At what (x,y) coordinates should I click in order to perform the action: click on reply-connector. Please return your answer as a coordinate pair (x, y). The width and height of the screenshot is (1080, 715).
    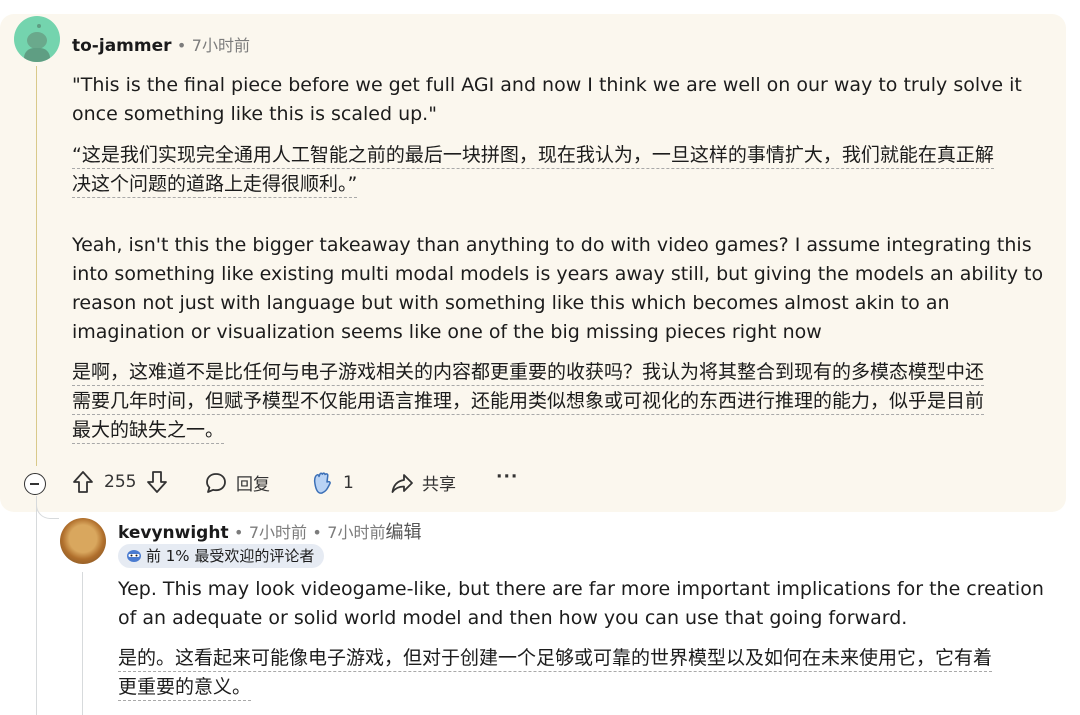
    Looking at the image, I should click on (47, 507).